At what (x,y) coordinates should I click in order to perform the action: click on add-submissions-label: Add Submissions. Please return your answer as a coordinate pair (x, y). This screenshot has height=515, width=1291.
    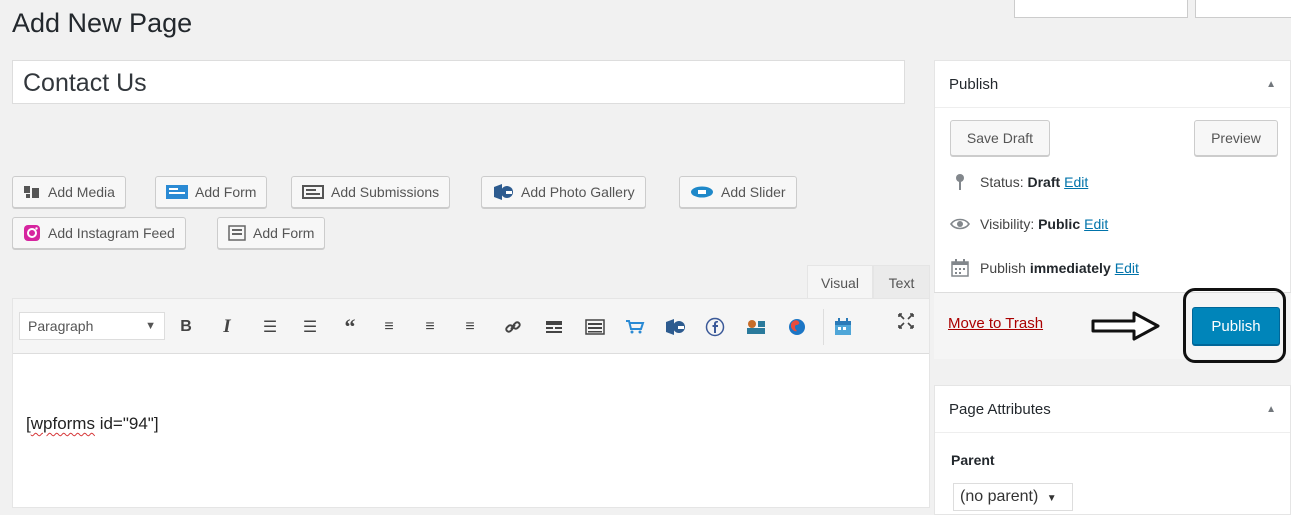
    Looking at the image, I should click on (385, 192).